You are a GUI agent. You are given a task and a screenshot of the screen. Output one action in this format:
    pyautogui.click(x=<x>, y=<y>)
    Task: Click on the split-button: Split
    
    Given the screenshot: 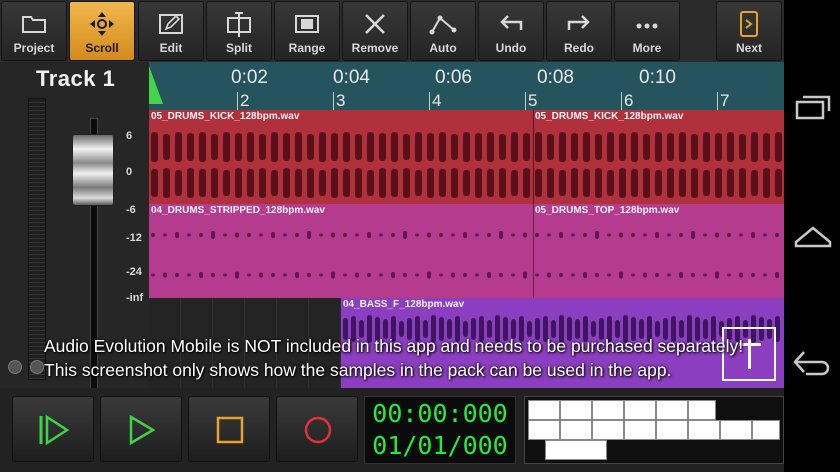 What is the action you would take?
    pyautogui.click(x=239, y=31)
    